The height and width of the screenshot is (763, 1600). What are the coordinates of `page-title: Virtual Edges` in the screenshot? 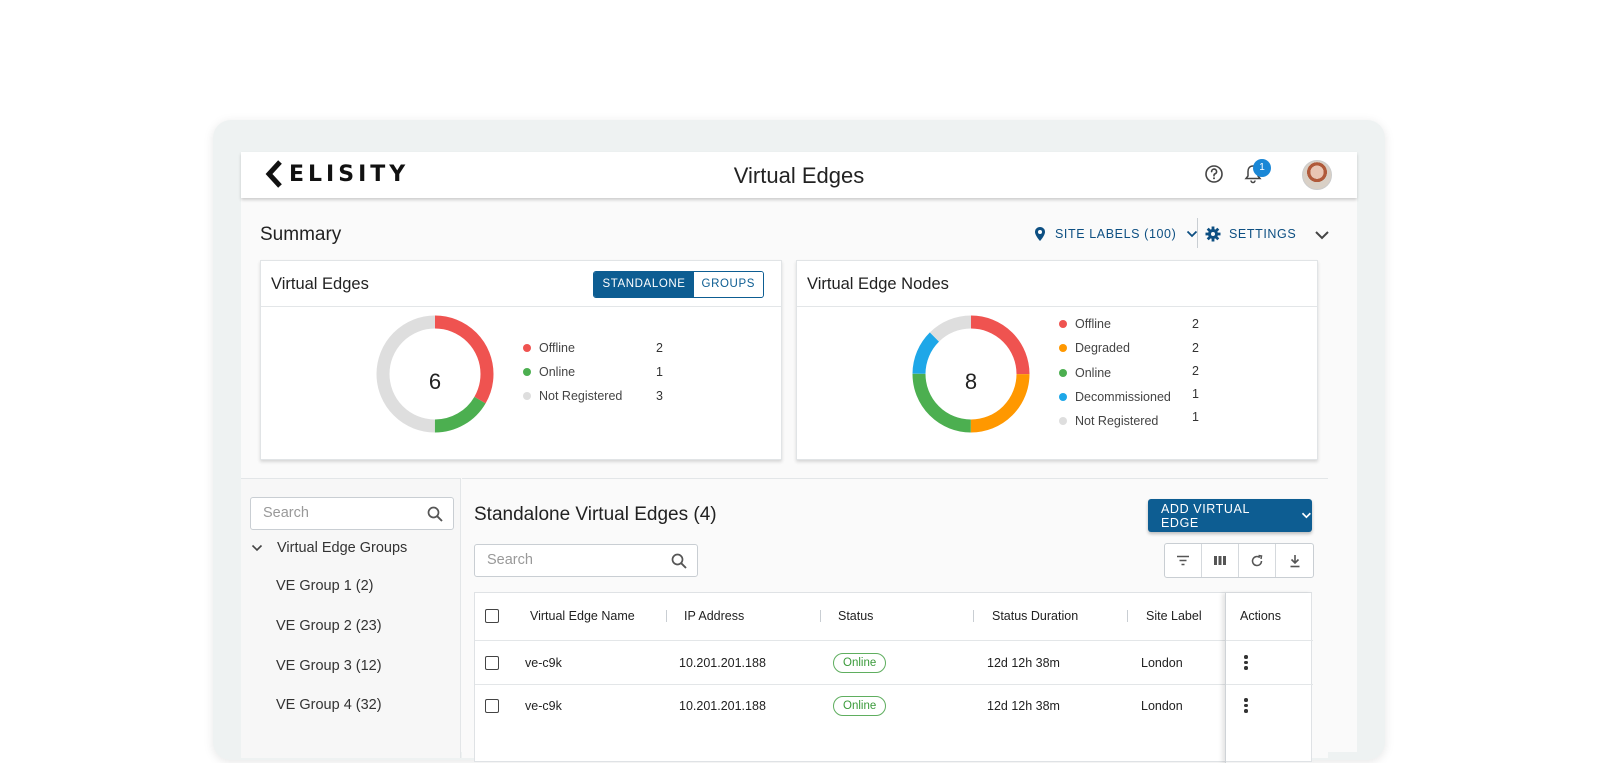 It's located at (799, 175).